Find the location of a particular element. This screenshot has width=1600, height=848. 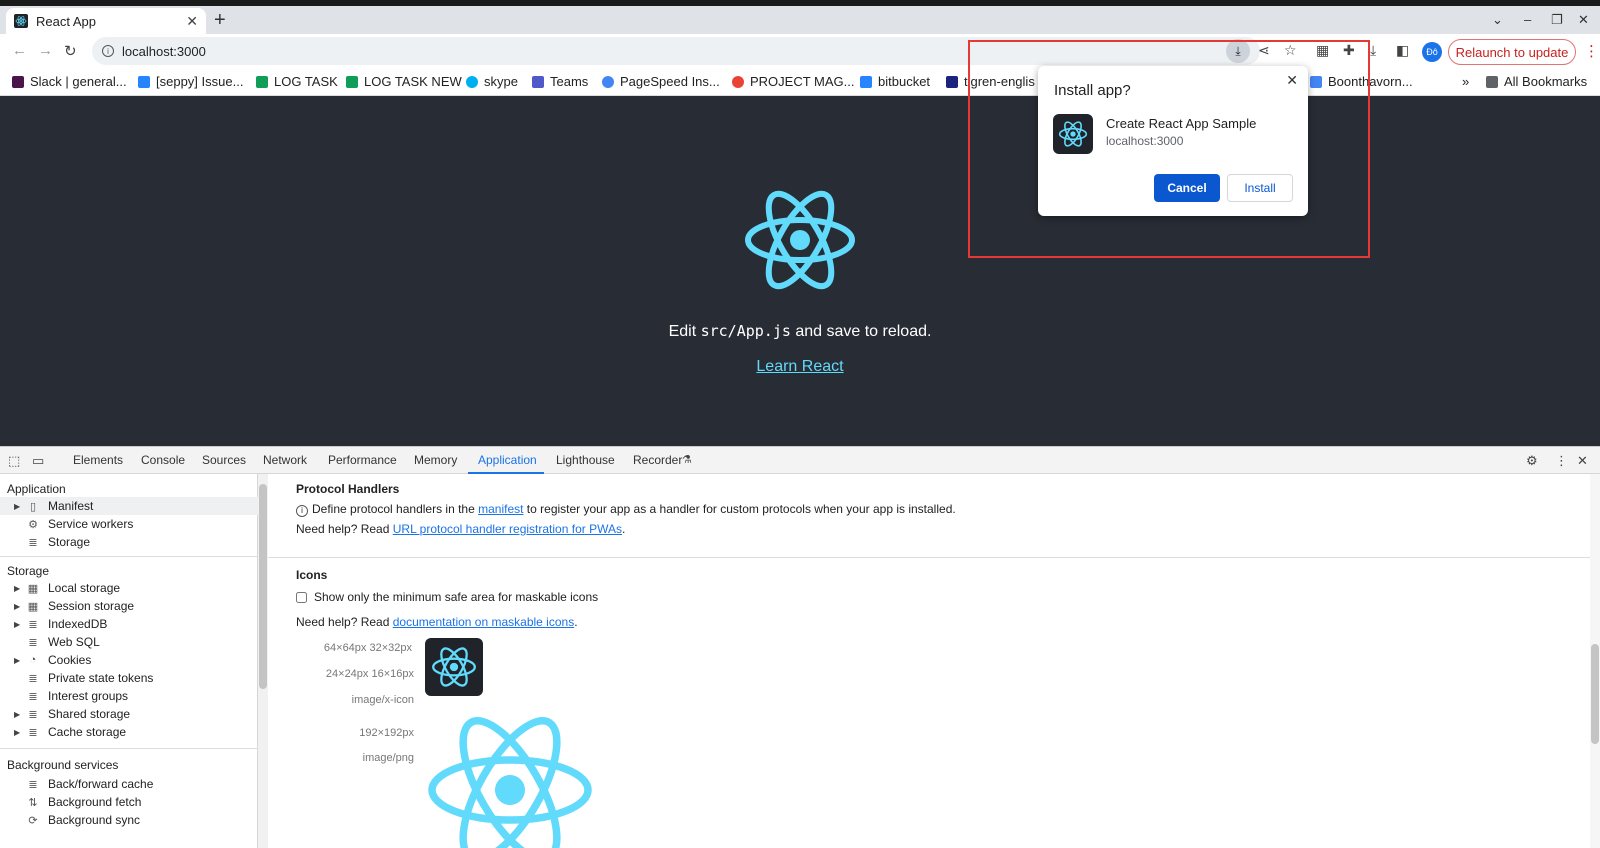

icon-sizes-label: 24×24px 16×16px is located at coordinates (369, 674).